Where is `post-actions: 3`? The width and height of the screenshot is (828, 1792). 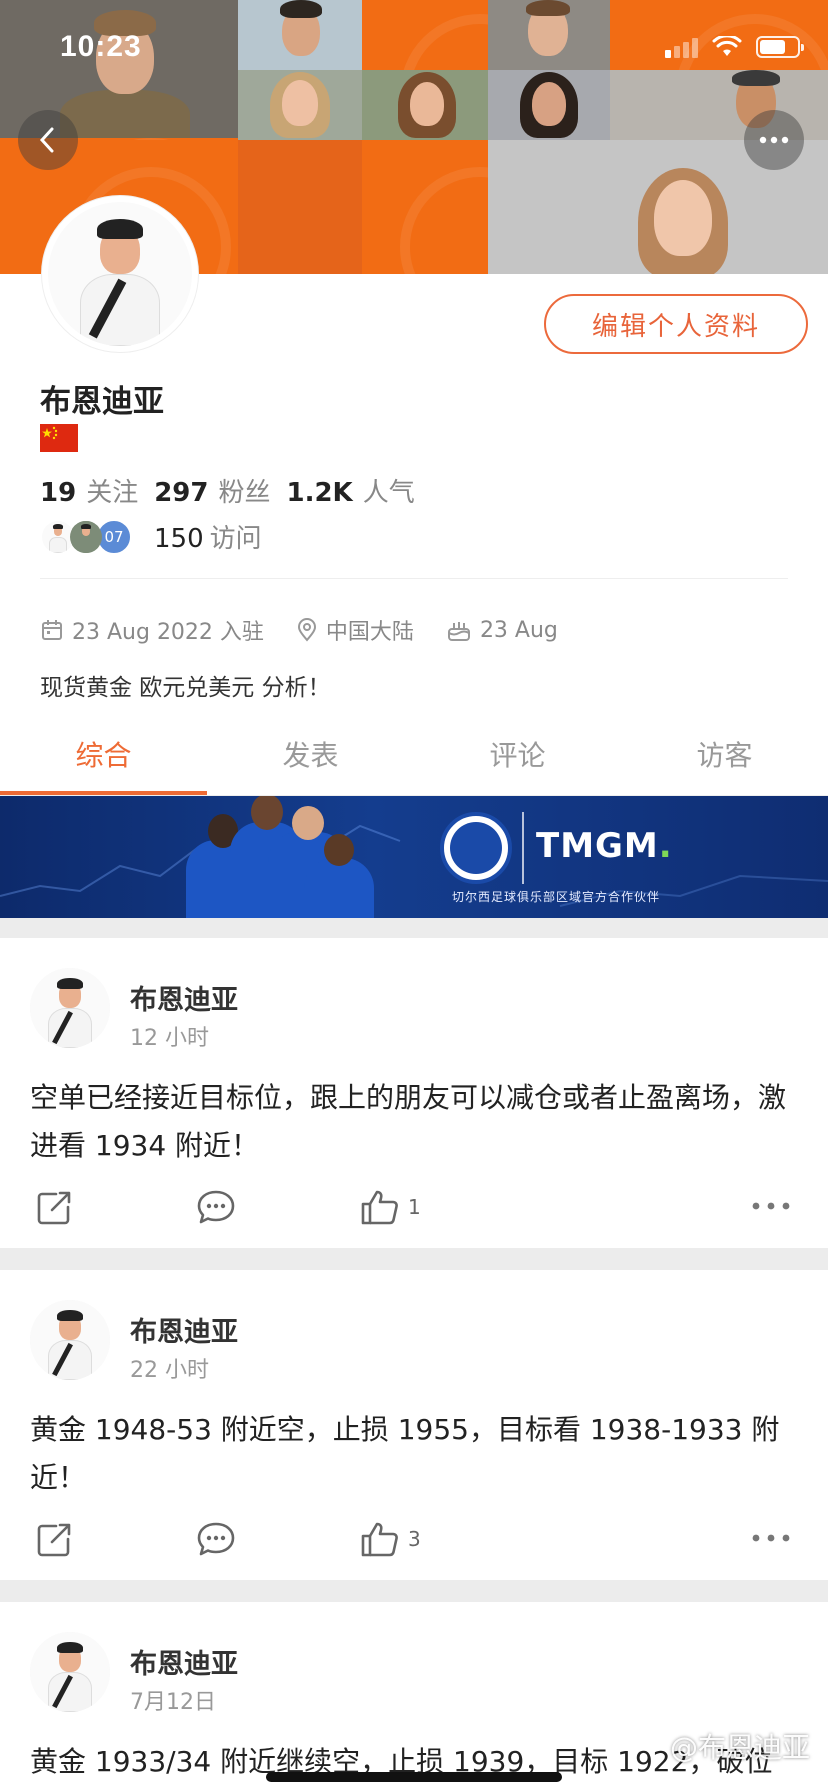
post-actions: 3 is located at coordinates (414, 1538).